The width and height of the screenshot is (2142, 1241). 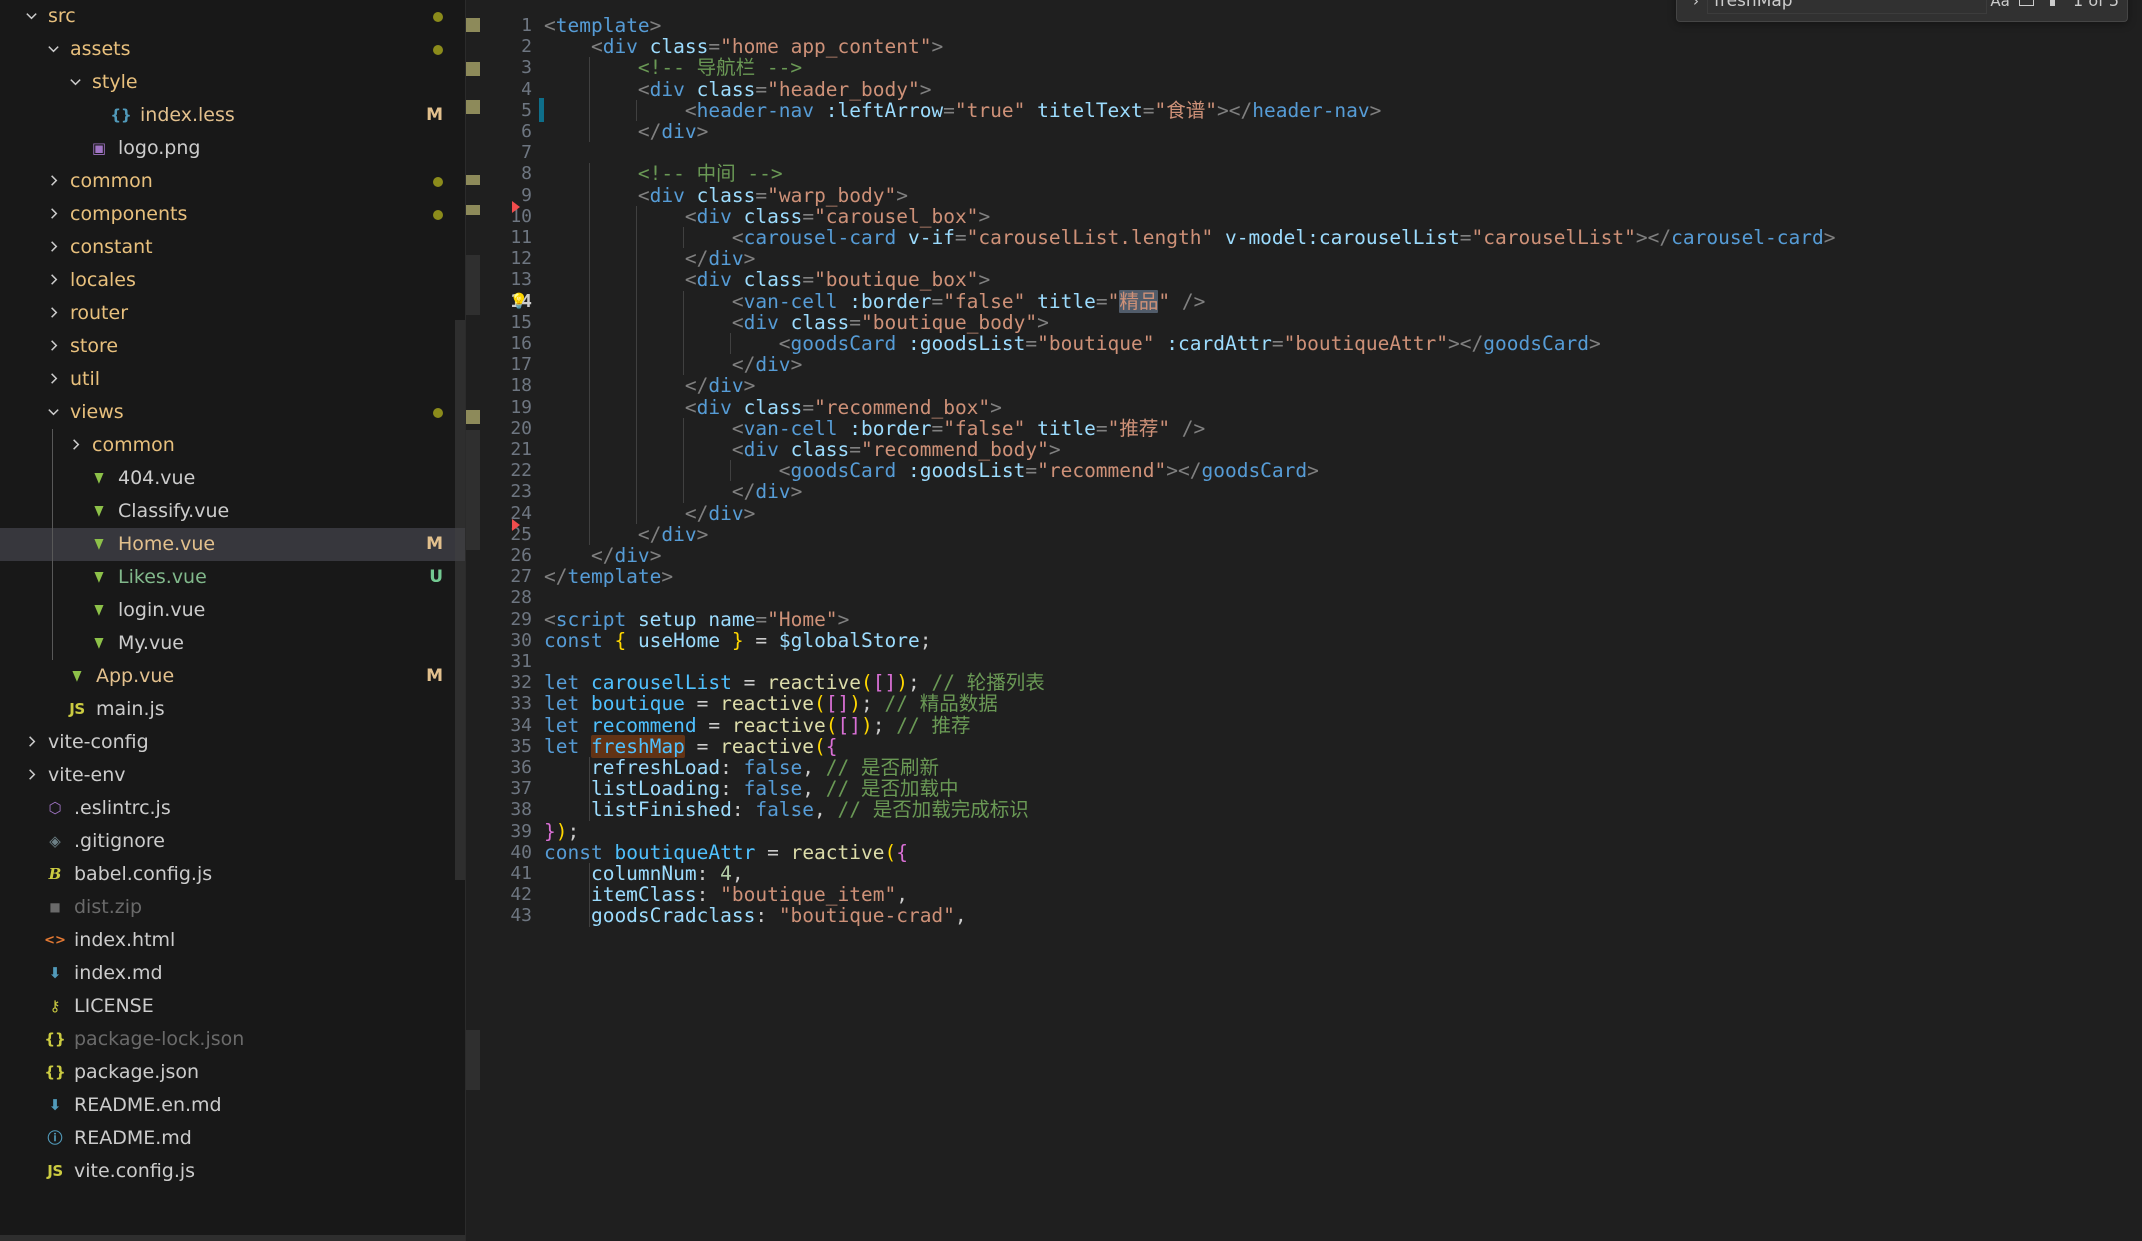 I want to click on code-line: 15 <div class="boutique_body">, so click(x=1304, y=322).